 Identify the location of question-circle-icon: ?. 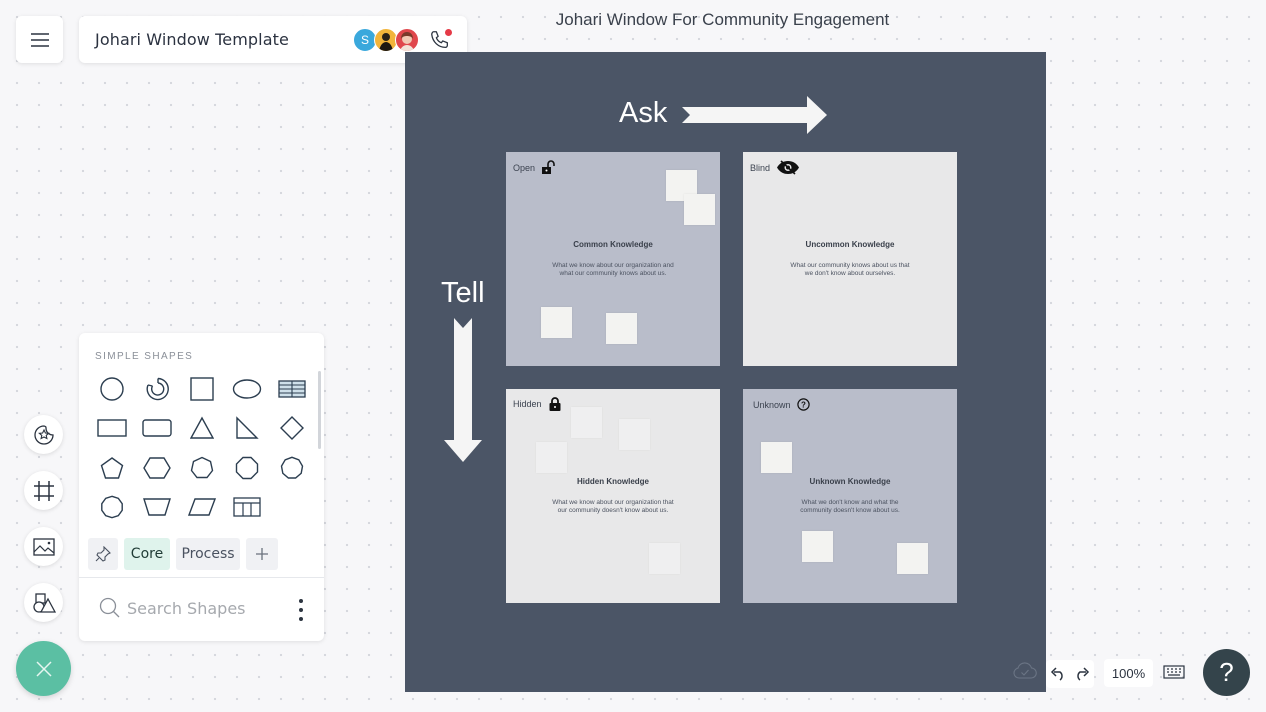
(803, 404).